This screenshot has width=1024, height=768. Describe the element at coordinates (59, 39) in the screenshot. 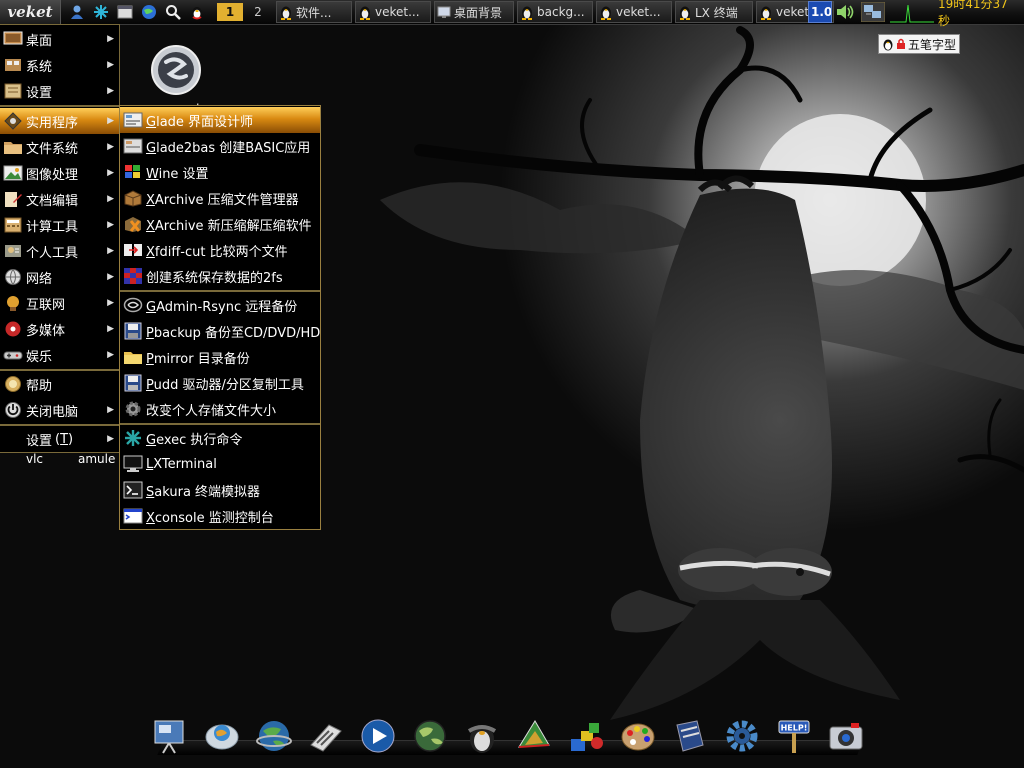

I see `menu-item-desktop: 桌面 ▶` at that location.